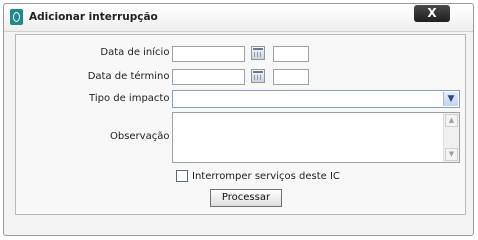 This screenshot has height=240, width=478. I want to click on end-date-input, so click(208, 77).